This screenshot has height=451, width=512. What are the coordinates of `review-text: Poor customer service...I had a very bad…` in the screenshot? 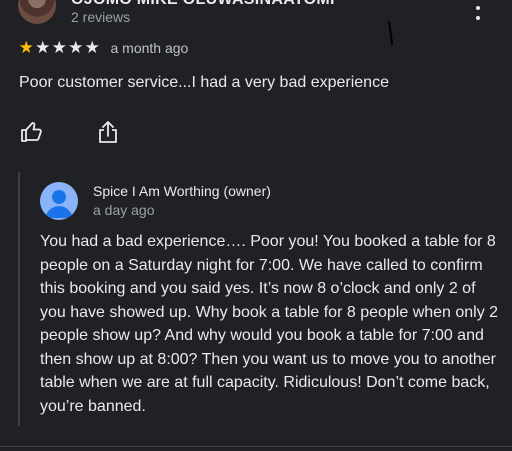 It's located at (204, 82).